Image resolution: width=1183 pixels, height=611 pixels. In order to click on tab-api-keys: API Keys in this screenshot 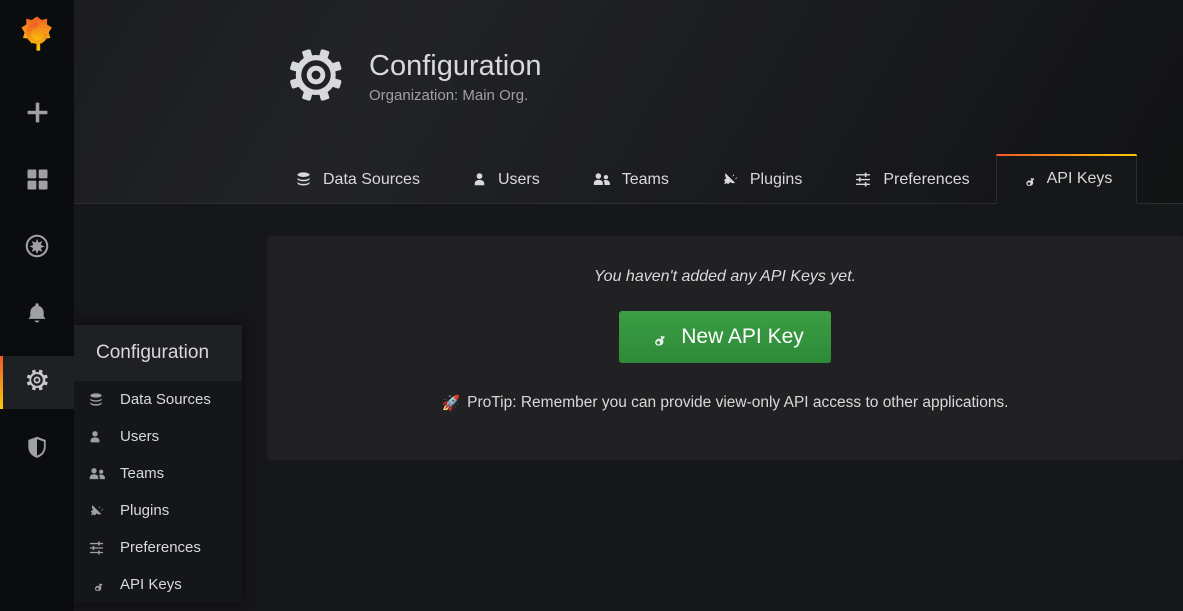, I will do `click(1066, 179)`.